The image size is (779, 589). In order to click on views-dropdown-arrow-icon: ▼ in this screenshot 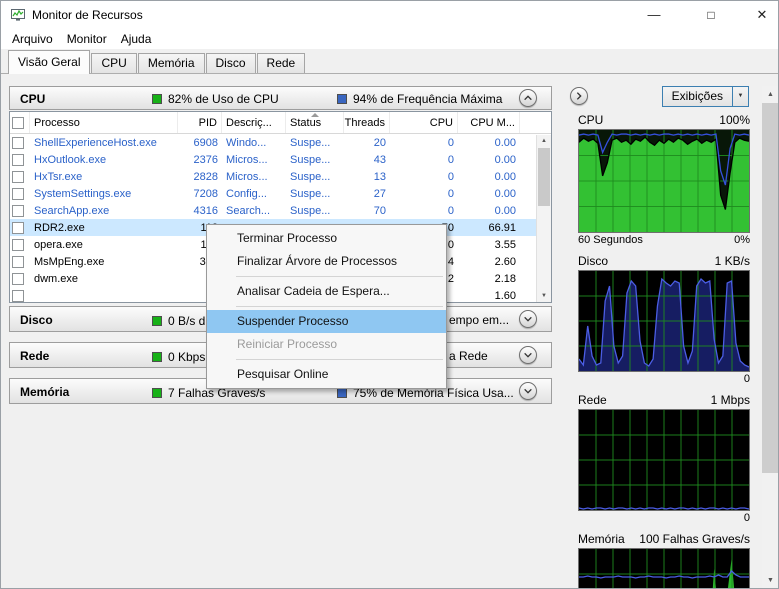, I will do `click(740, 96)`.